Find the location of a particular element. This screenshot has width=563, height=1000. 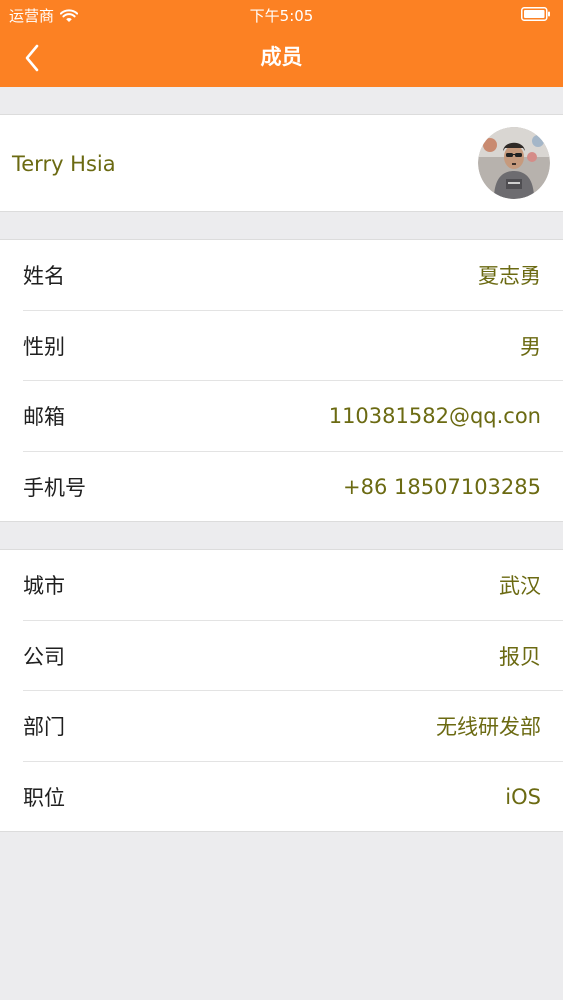

row-value: 武汉 is located at coordinates (520, 586).